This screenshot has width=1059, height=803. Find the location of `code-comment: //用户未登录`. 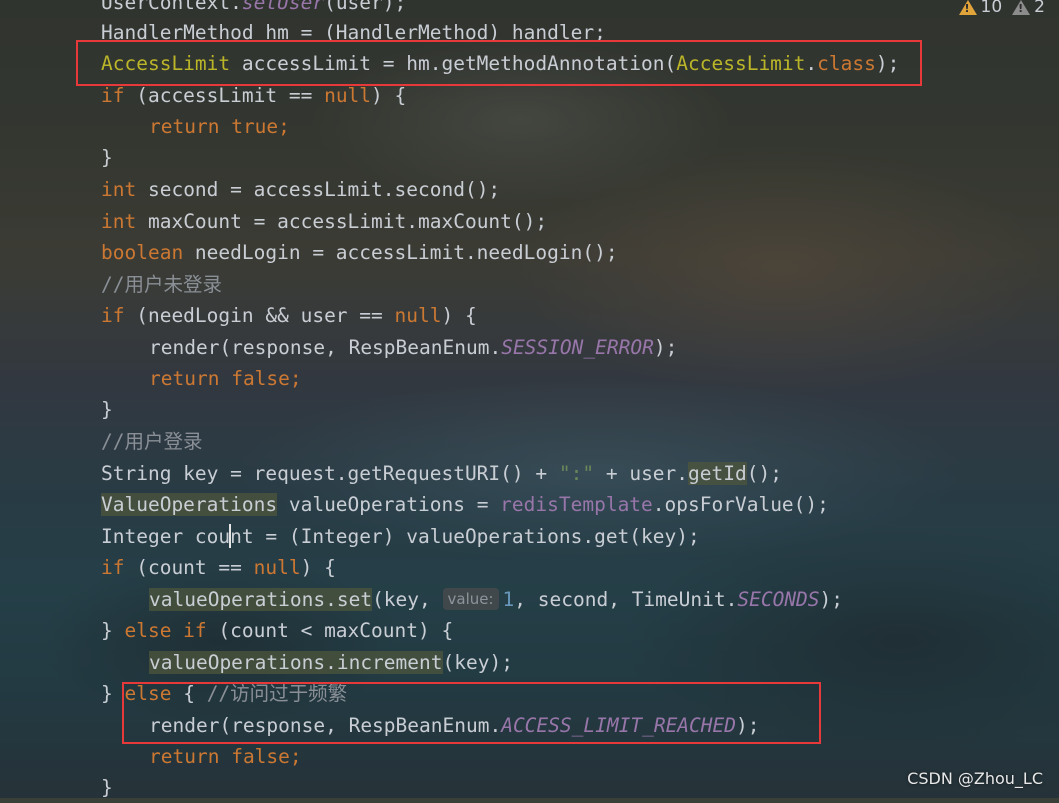

code-comment: //用户未登录 is located at coordinates (161, 284).